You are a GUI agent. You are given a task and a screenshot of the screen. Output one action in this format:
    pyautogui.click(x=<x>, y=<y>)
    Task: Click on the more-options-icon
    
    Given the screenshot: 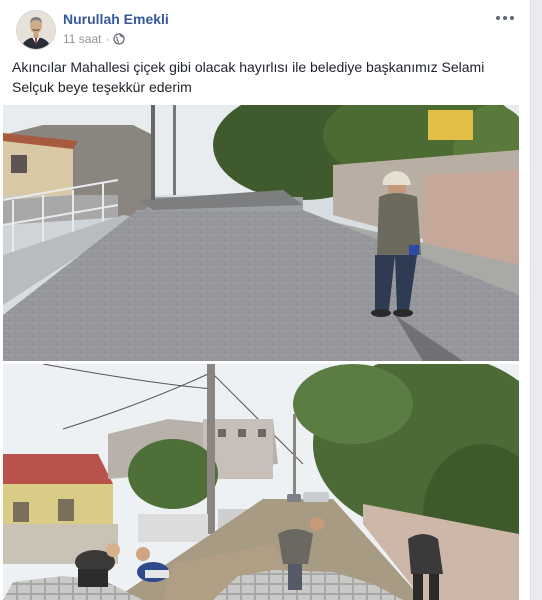 What is the action you would take?
    pyautogui.click(x=505, y=18)
    